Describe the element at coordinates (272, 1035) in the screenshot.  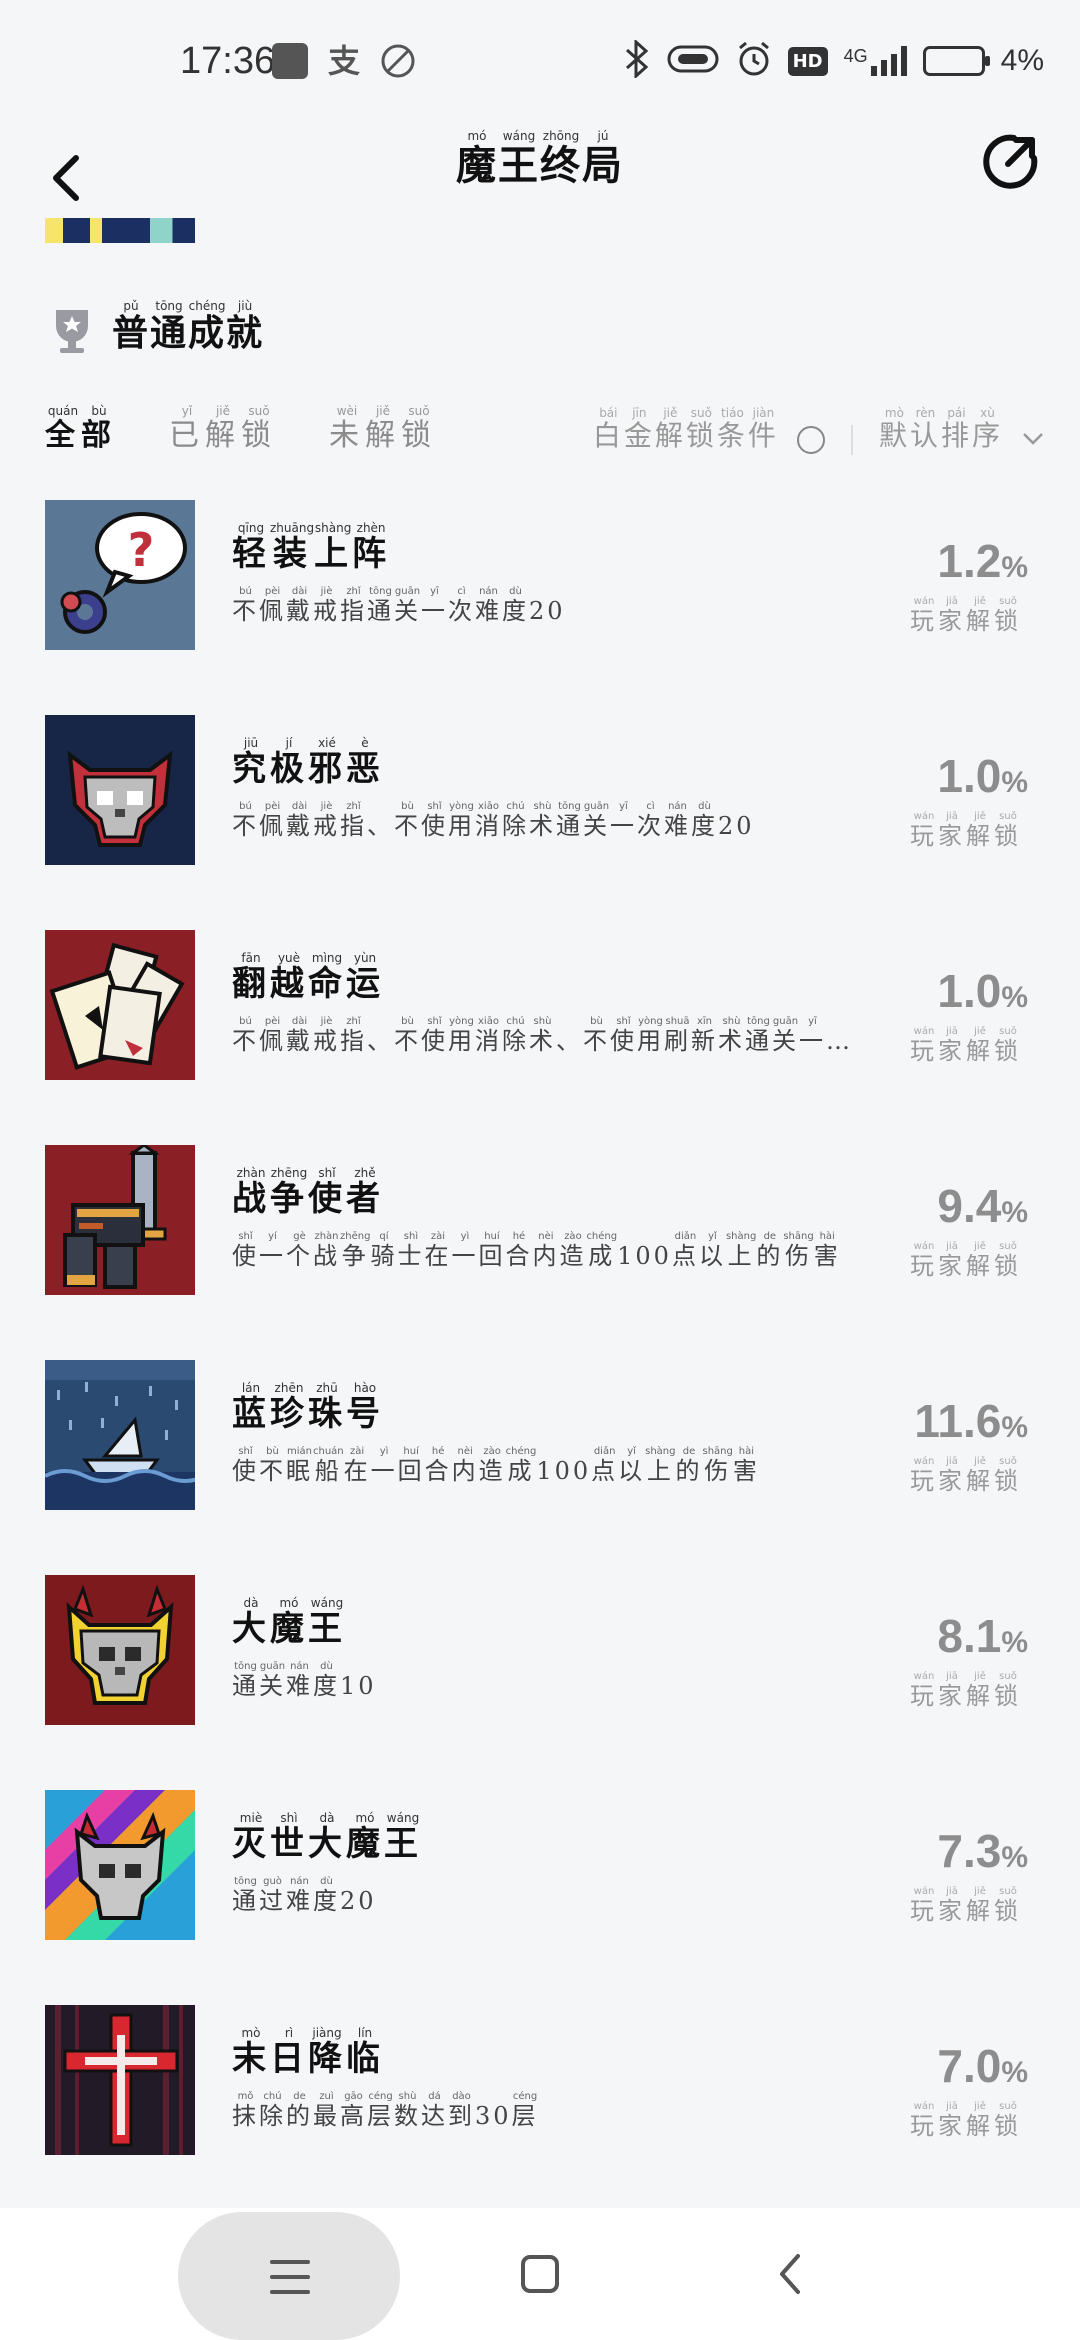
I see `achievement-desc-char: 佩pèi` at that location.